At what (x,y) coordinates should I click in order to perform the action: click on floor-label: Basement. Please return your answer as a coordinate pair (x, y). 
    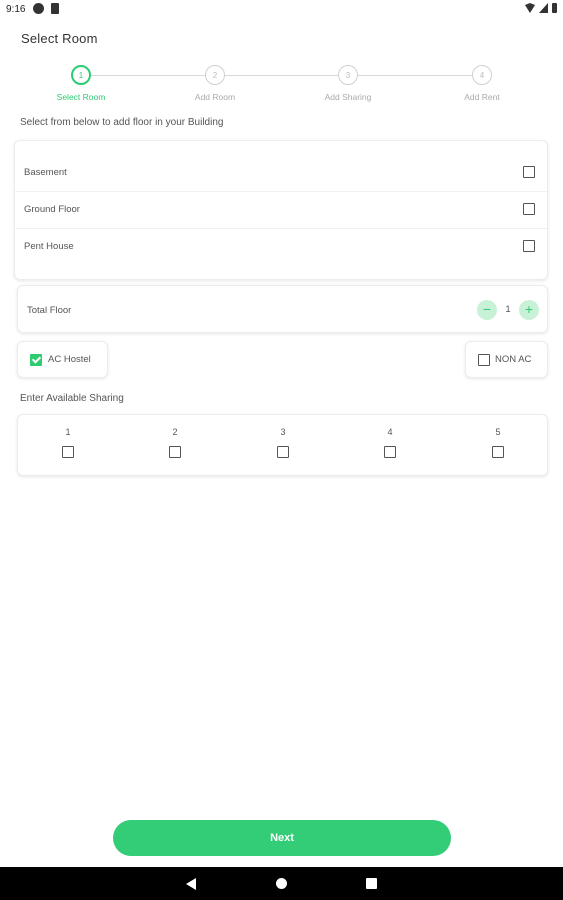
    Looking at the image, I should click on (45, 172).